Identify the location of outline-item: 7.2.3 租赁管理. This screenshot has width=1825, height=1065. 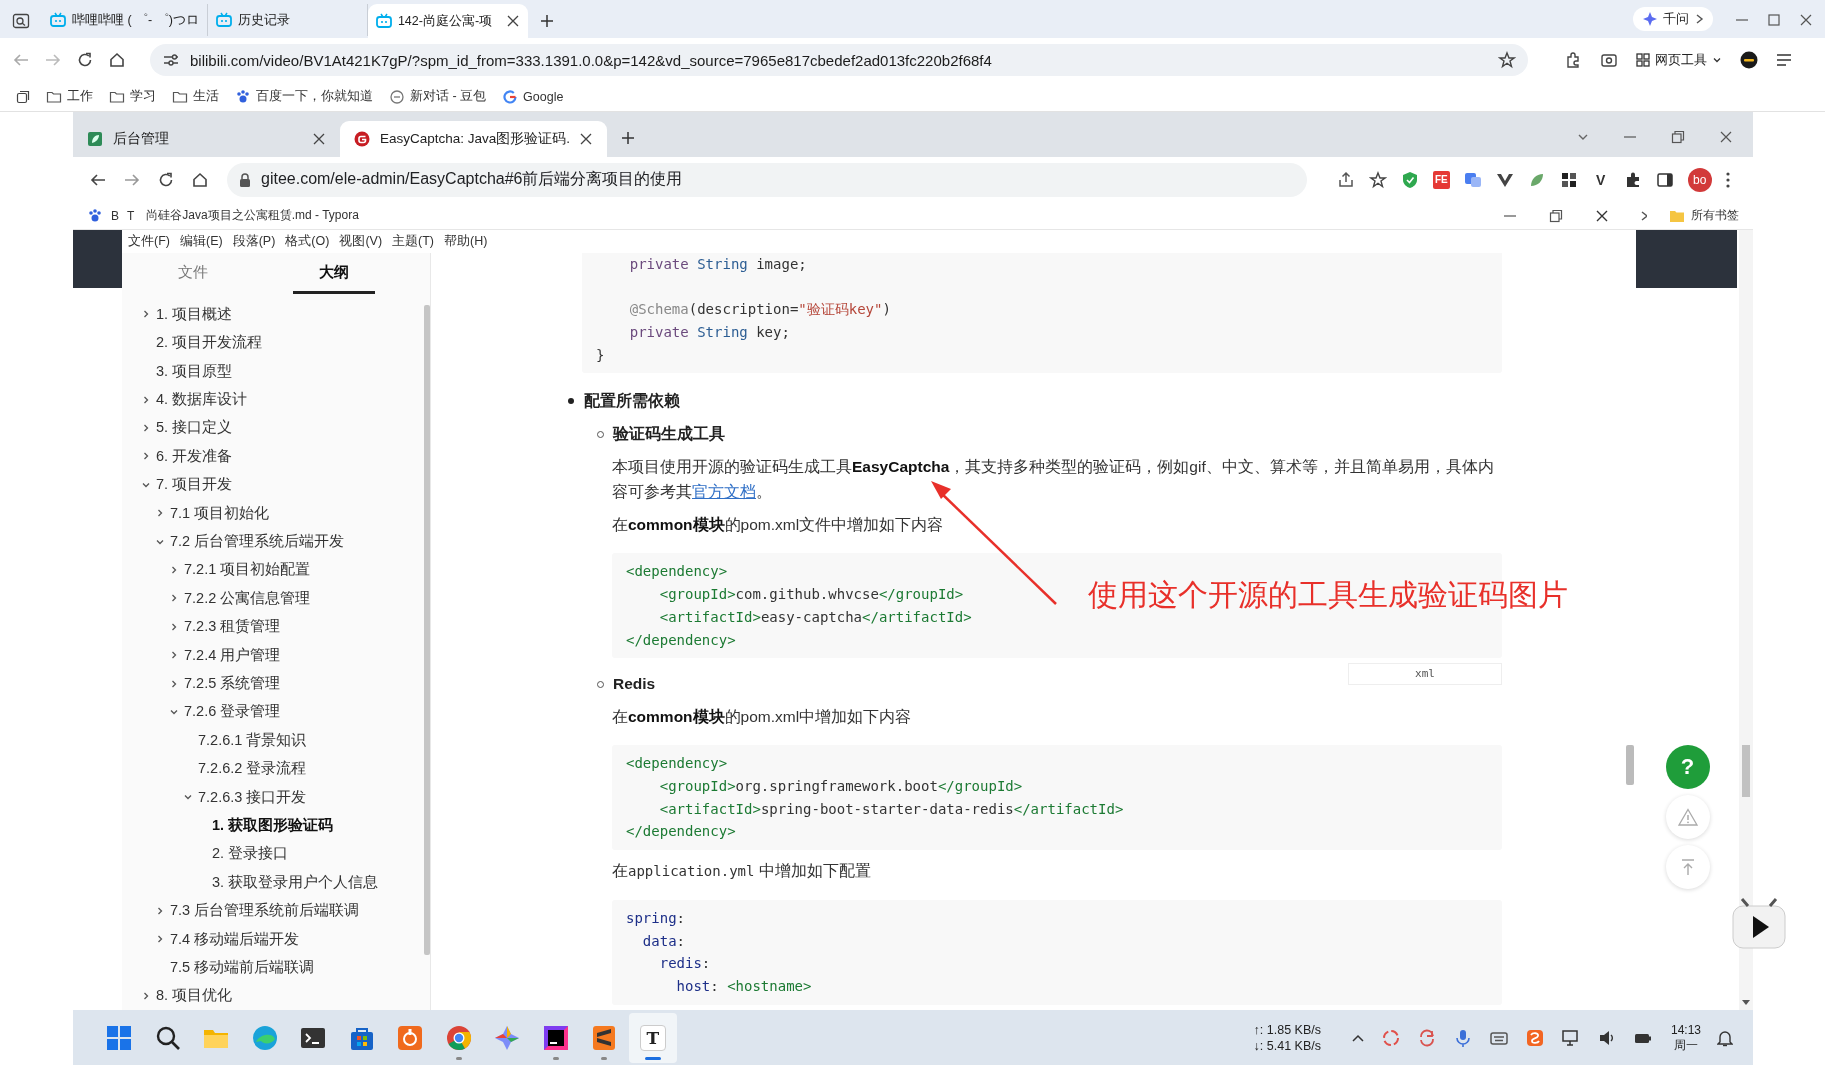
(273, 626).